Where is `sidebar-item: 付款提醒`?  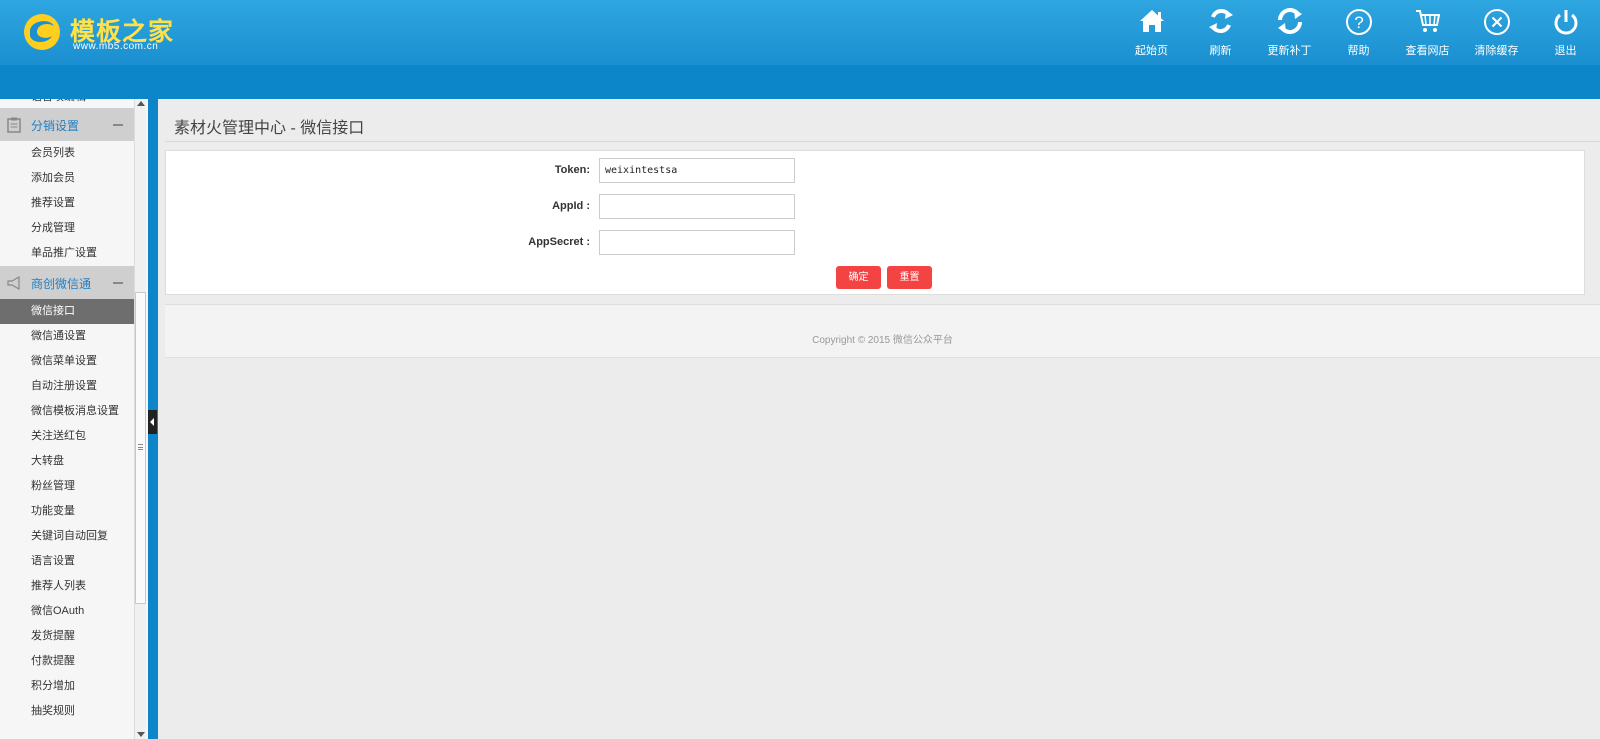
sidebar-item: 付款提醒 is located at coordinates (67, 661).